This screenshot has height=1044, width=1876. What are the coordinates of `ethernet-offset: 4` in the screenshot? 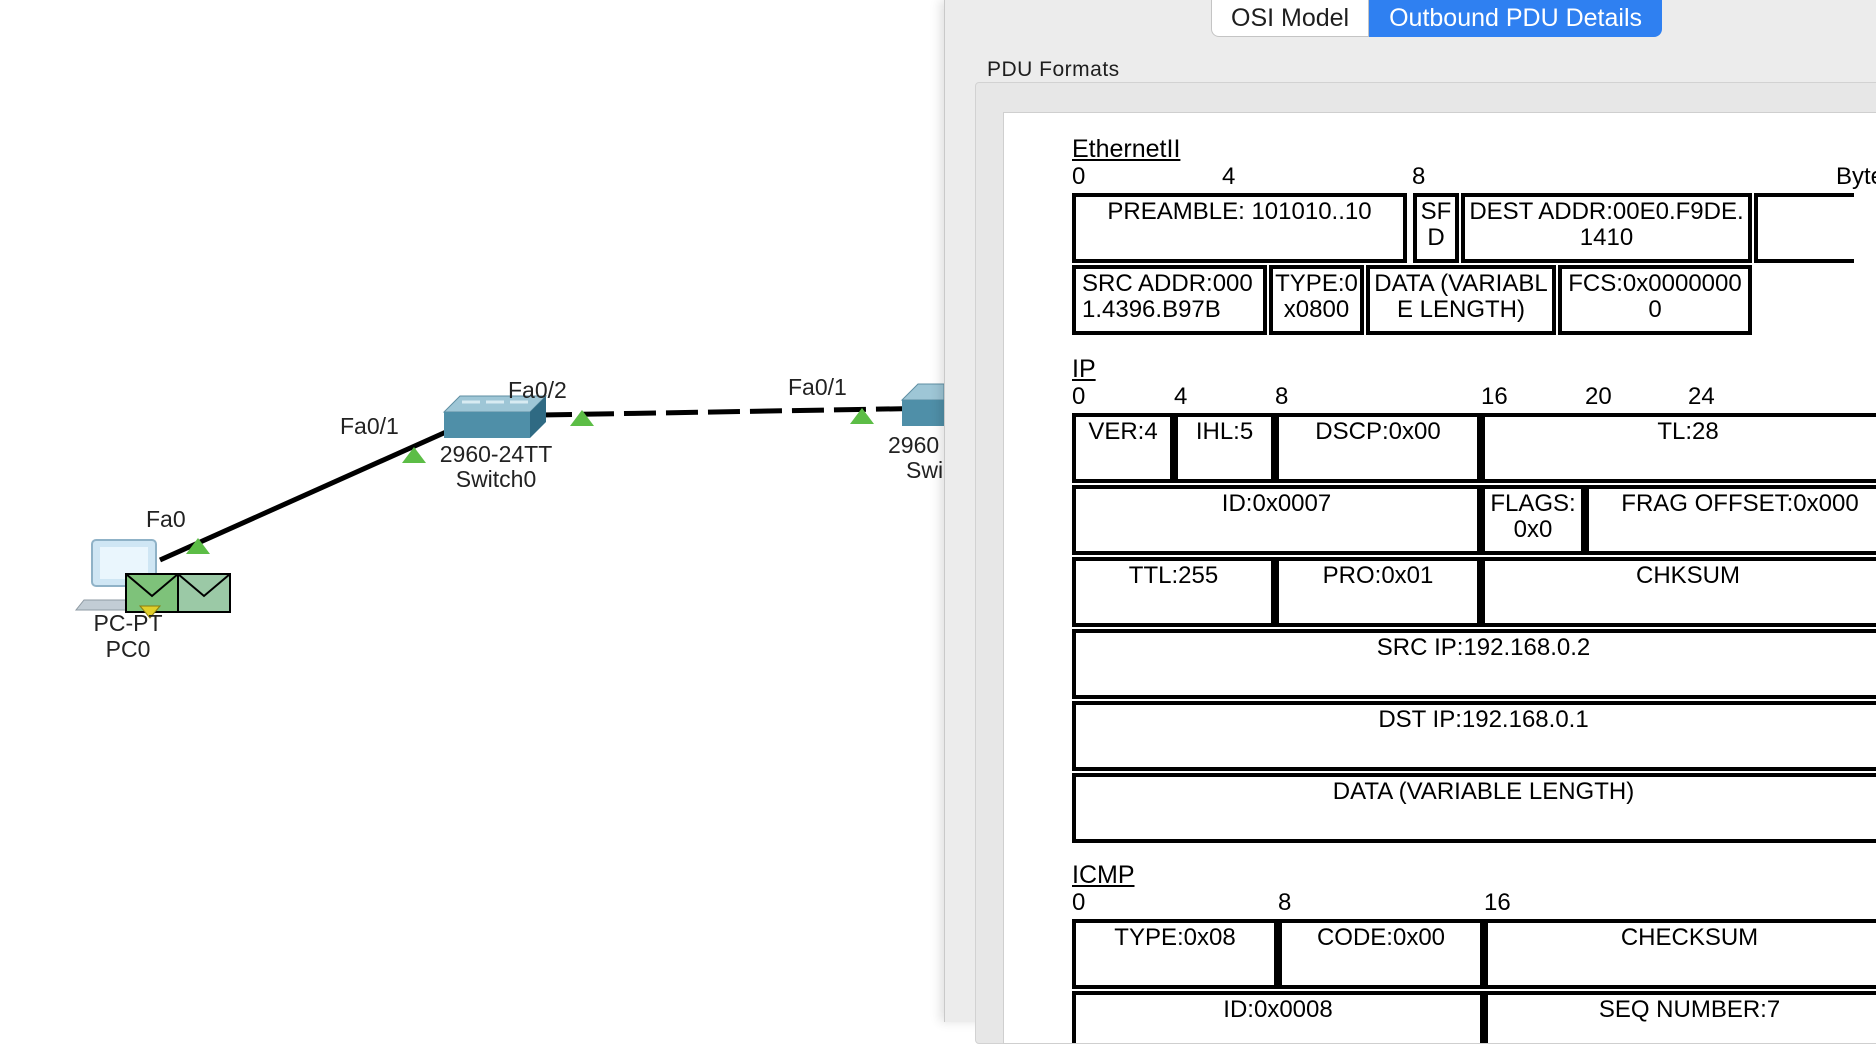 It's located at (1229, 176).